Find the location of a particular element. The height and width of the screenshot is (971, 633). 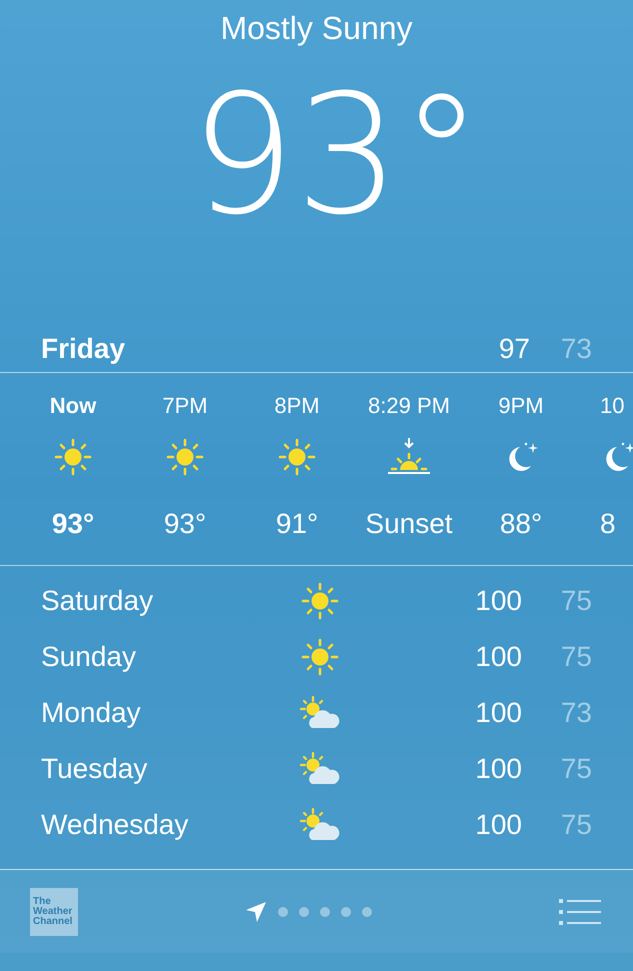

day-label: Friday is located at coordinates (83, 349).